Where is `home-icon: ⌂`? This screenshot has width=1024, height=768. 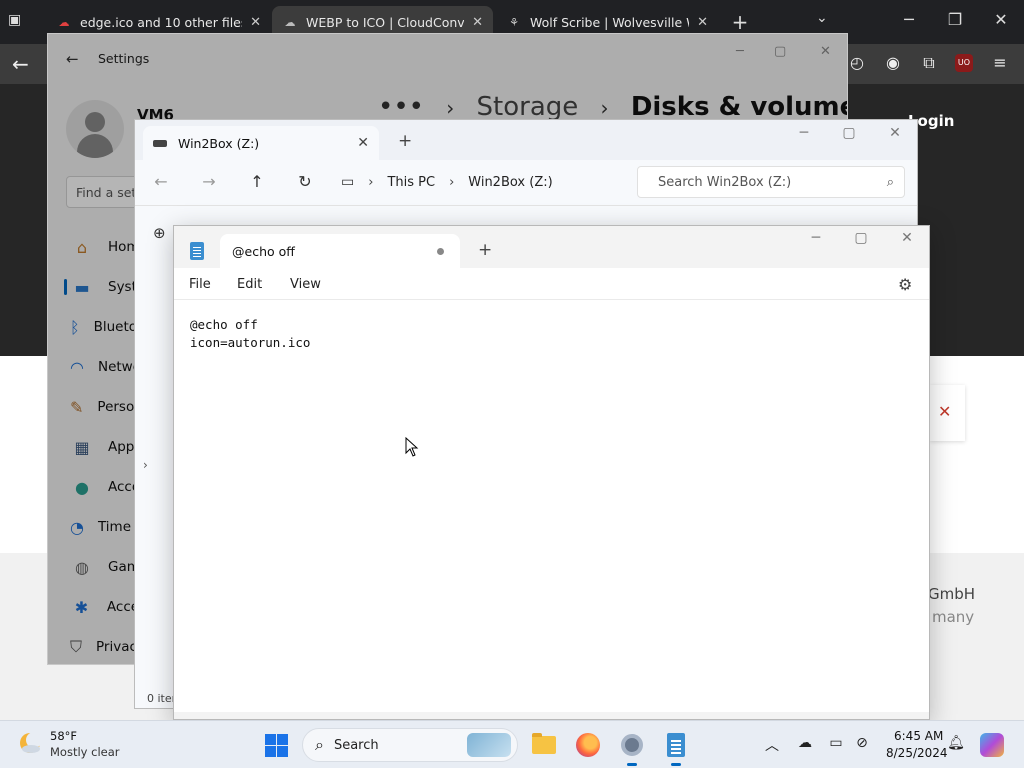
home-icon: ⌂ is located at coordinates (82, 247).